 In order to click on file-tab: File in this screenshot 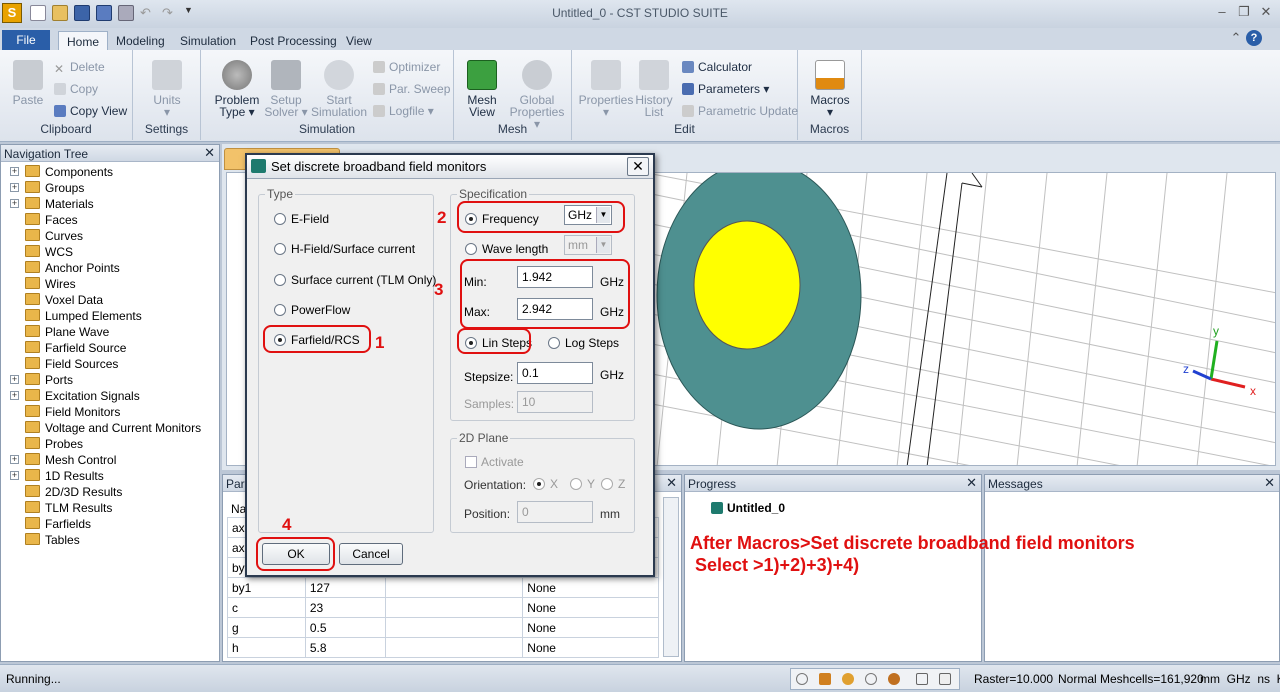, I will do `click(26, 40)`.